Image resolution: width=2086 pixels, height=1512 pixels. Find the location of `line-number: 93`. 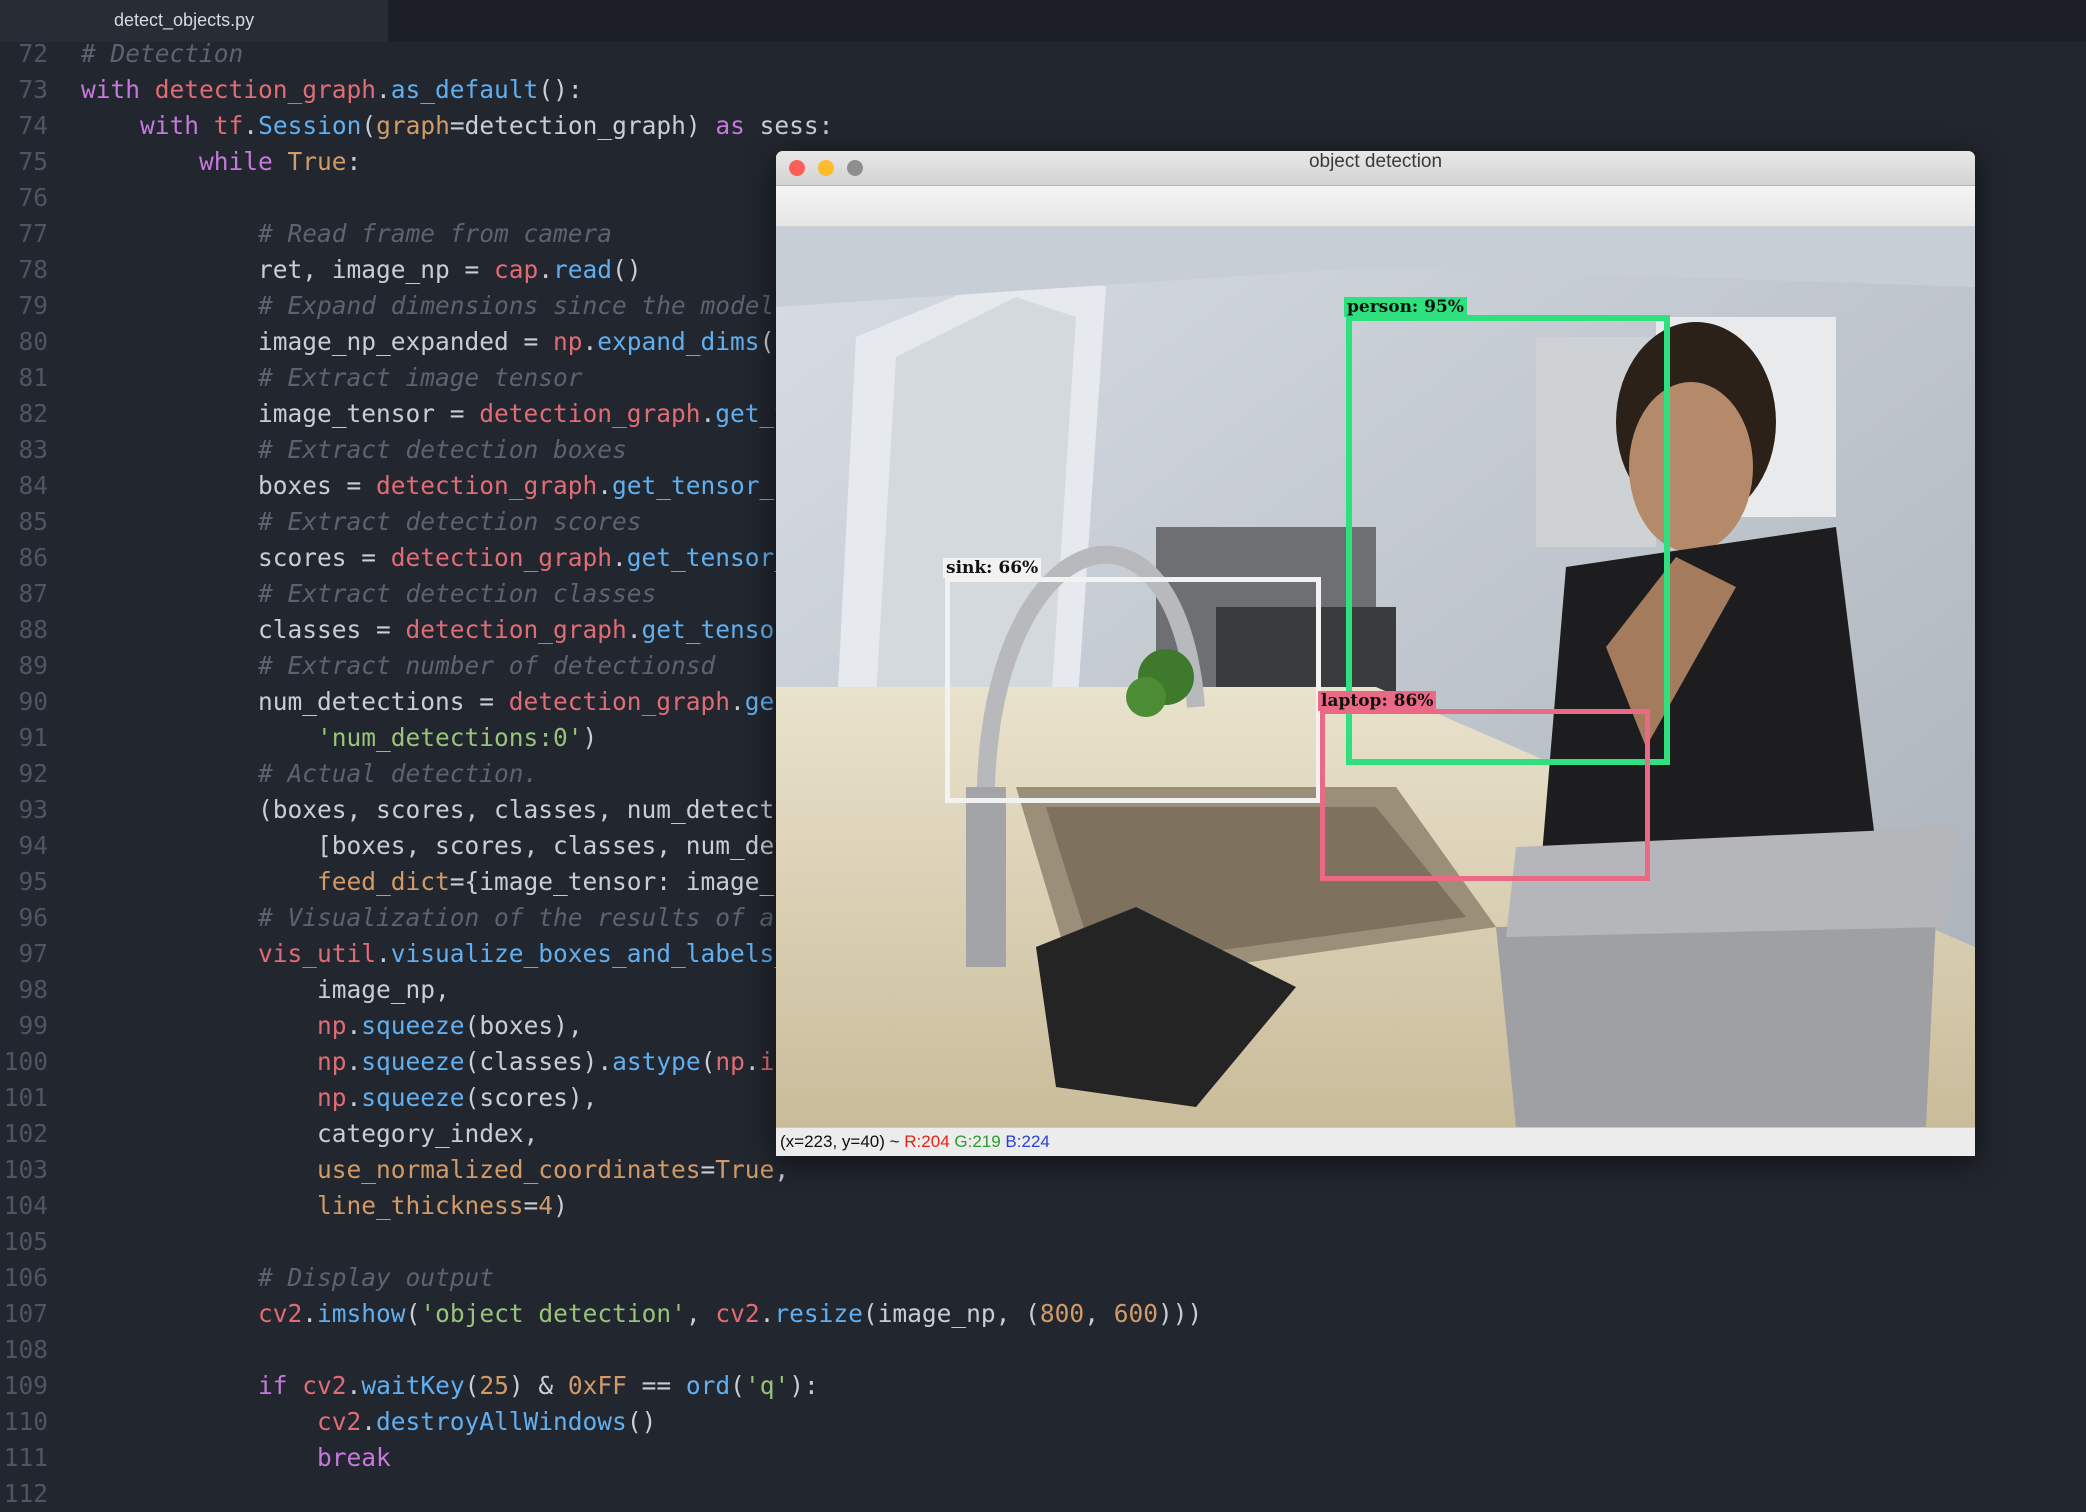

line-number: 93 is located at coordinates (33, 809).